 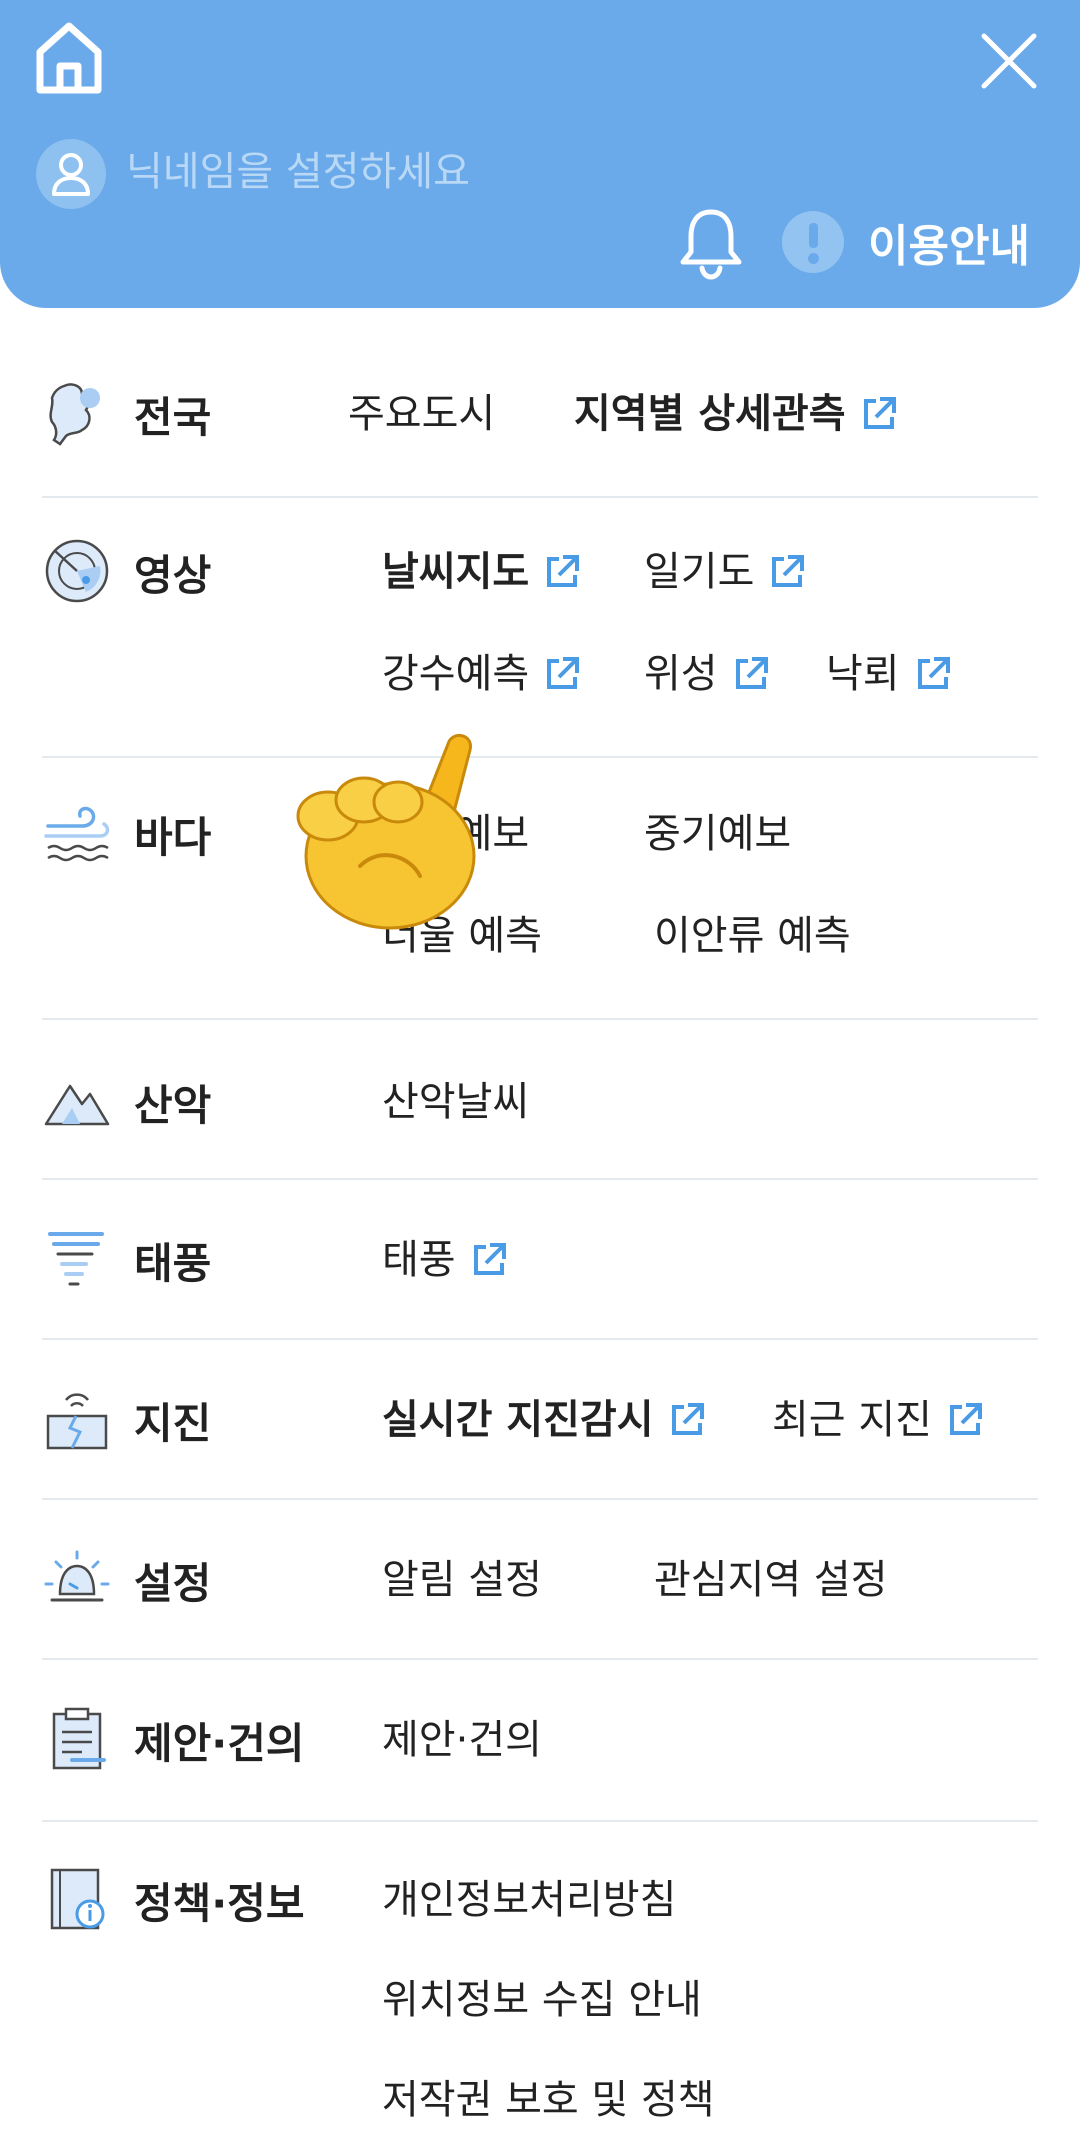 I want to click on category-label: 산악, so click(x=173, y=1105).